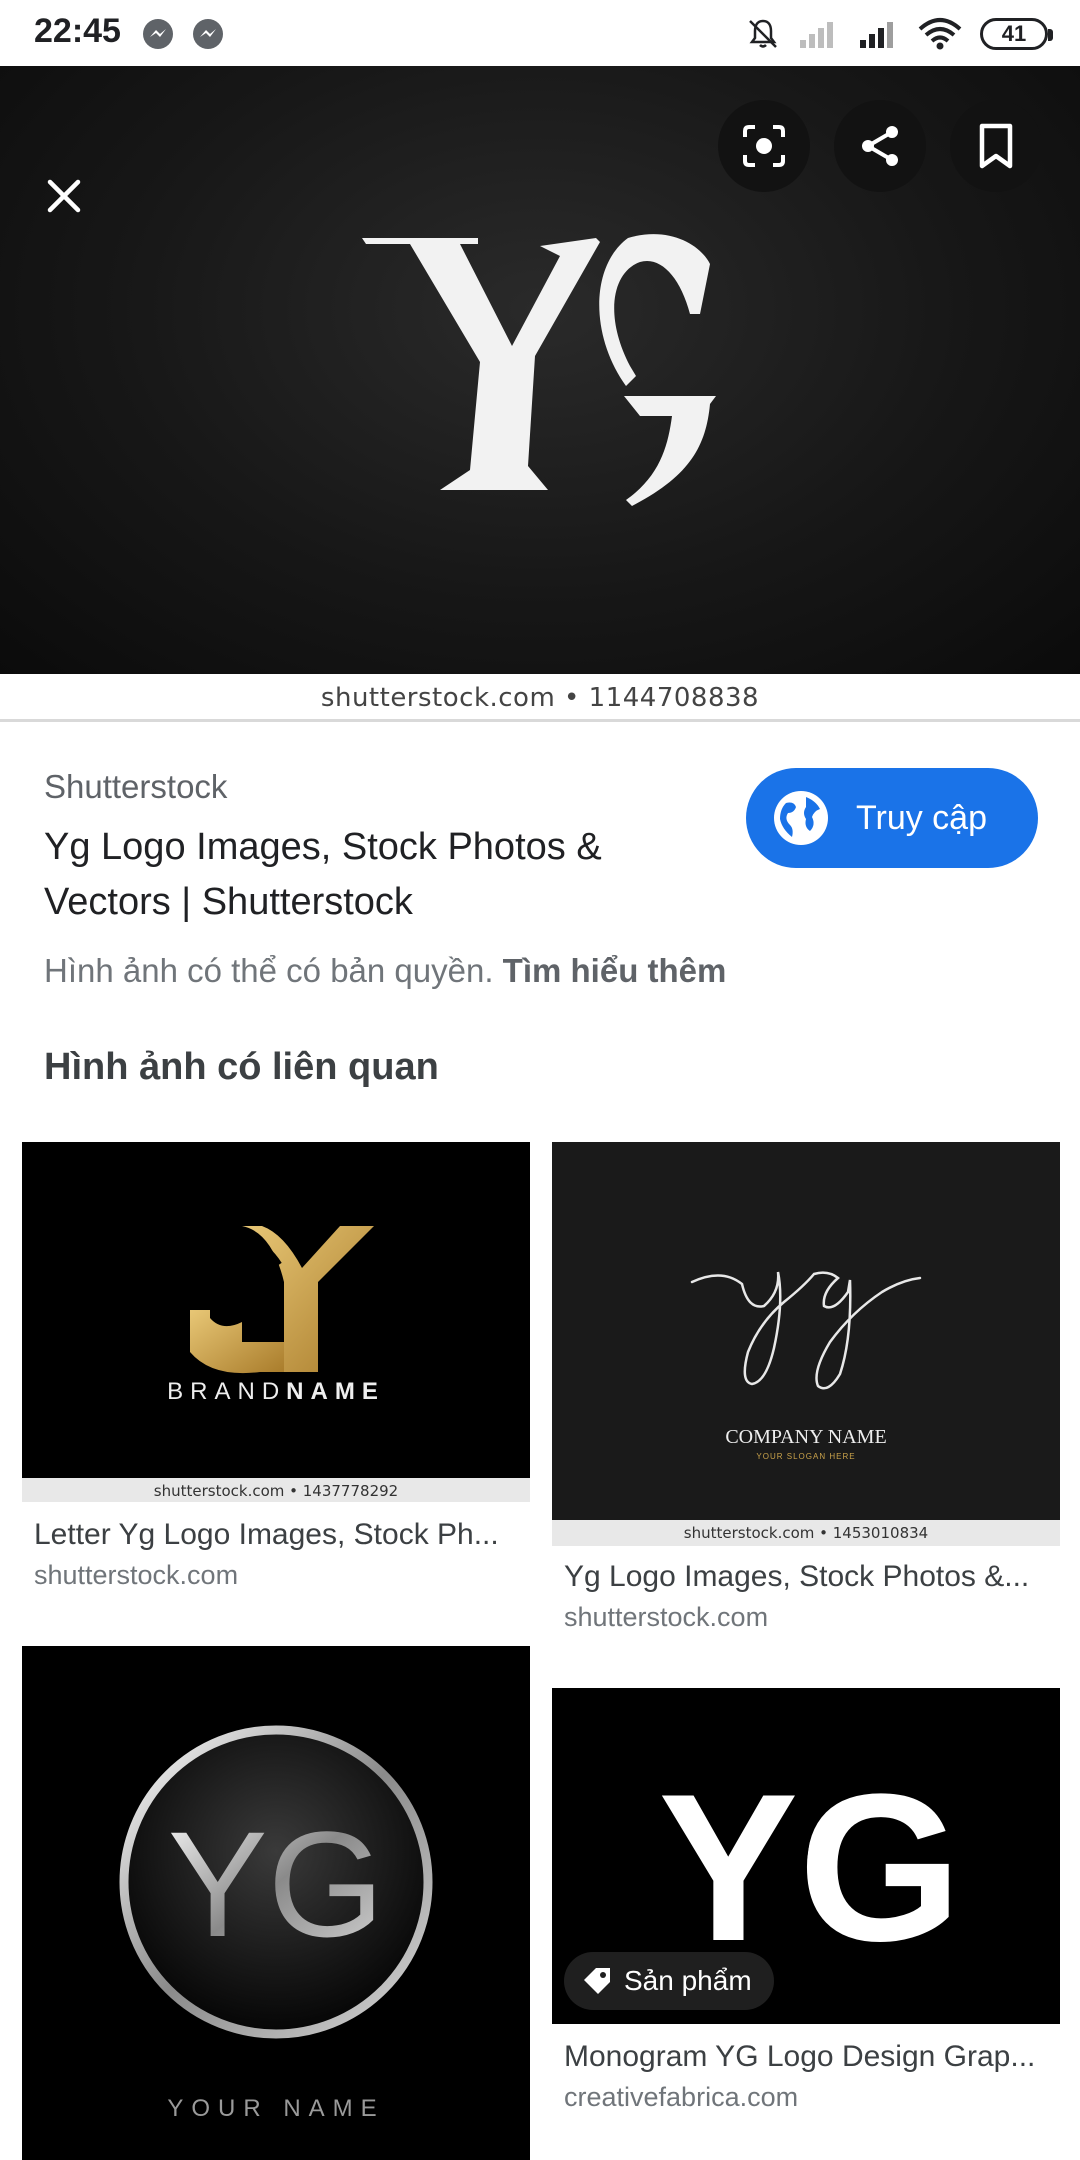 Image resolution: width=1080 pixels, height=2160 pixels. What do you see at coordinates (282, 1300) in the screenshot?
I see `gold-jy-logo` at bounding box center [282, 1300].